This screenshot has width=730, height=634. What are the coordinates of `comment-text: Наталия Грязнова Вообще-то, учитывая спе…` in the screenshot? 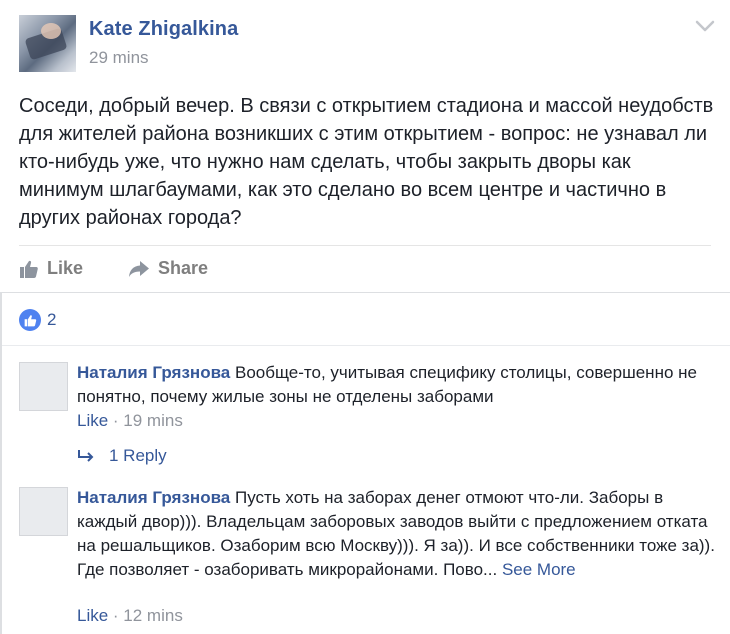 It's located at (397, 385).